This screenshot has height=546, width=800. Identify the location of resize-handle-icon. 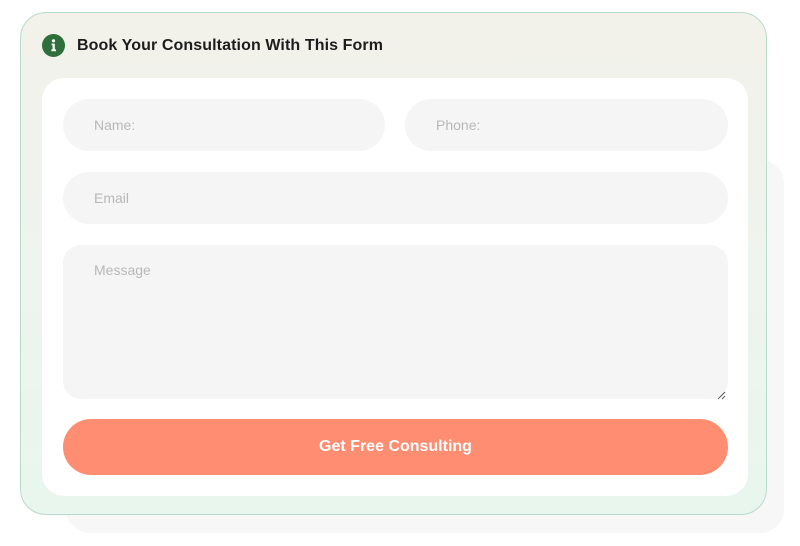
(721, 393).